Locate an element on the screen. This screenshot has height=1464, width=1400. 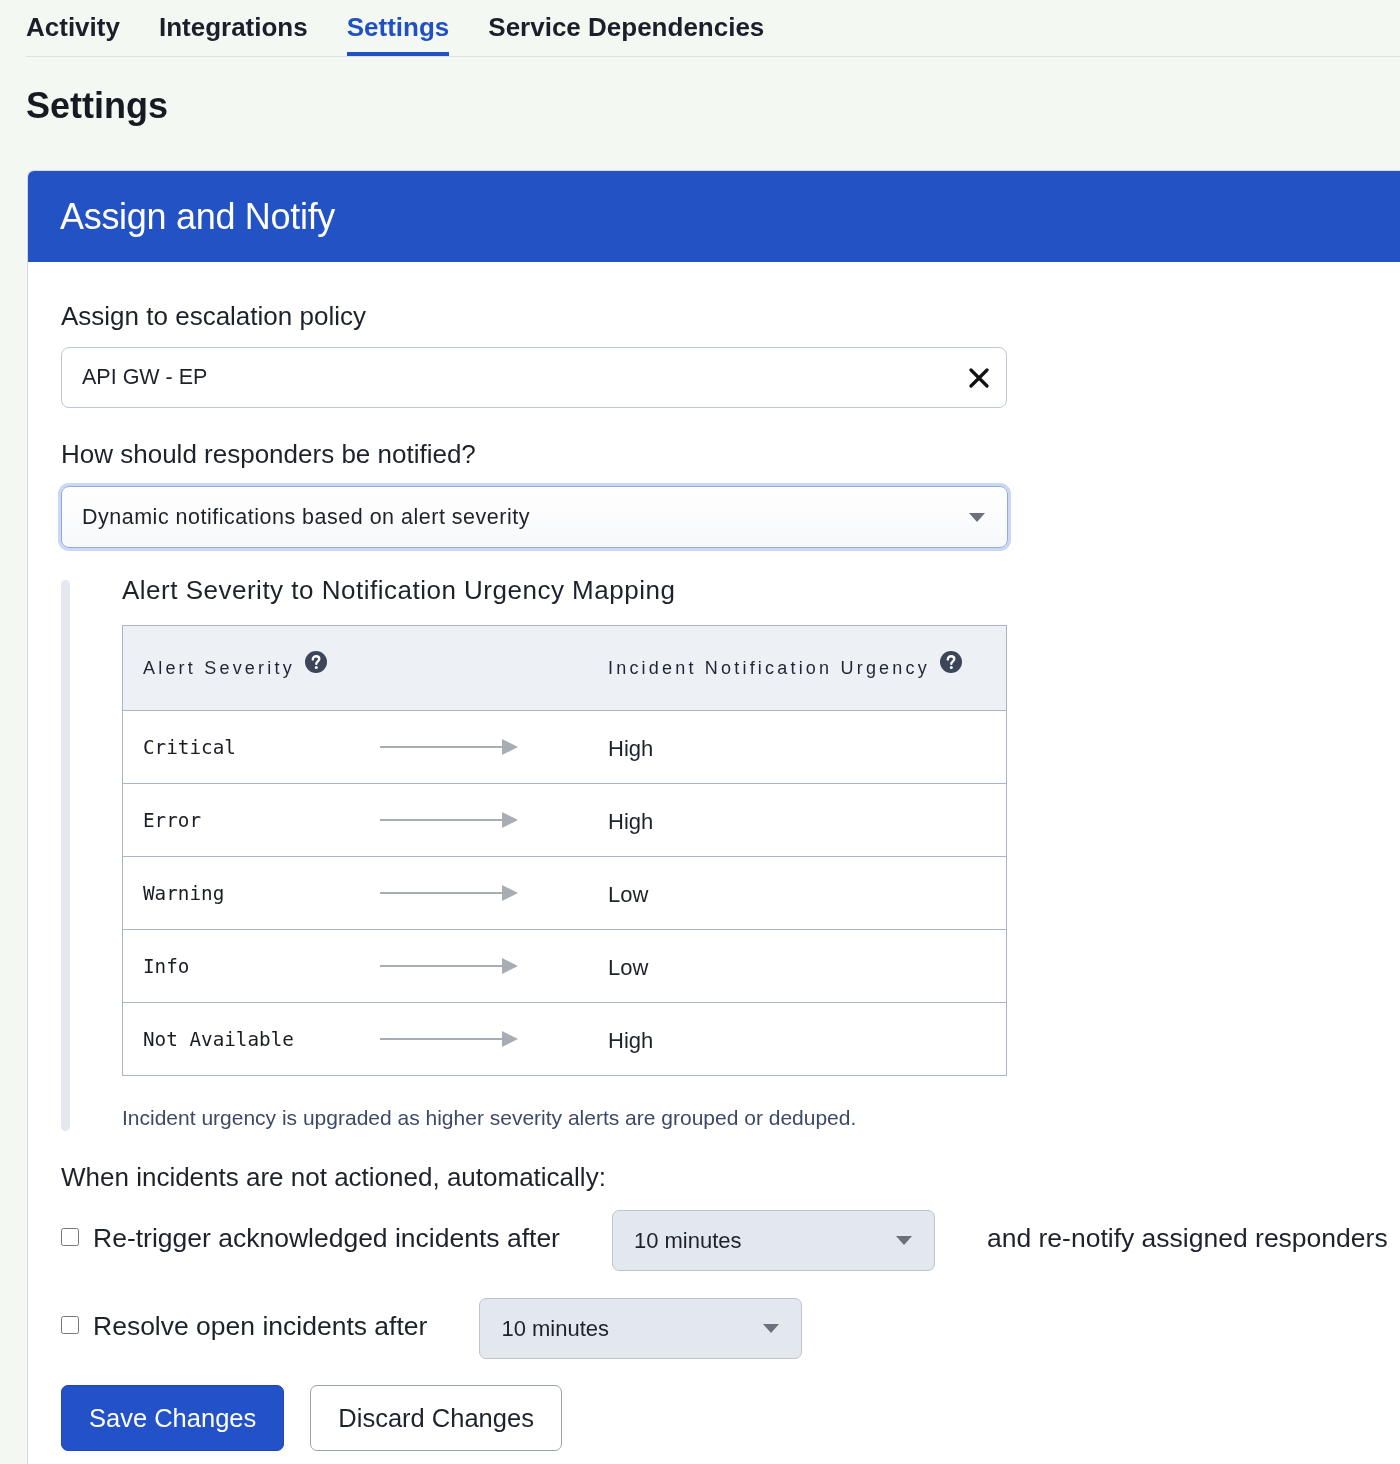
page-title: Settings is located at coordinates (97, 106).